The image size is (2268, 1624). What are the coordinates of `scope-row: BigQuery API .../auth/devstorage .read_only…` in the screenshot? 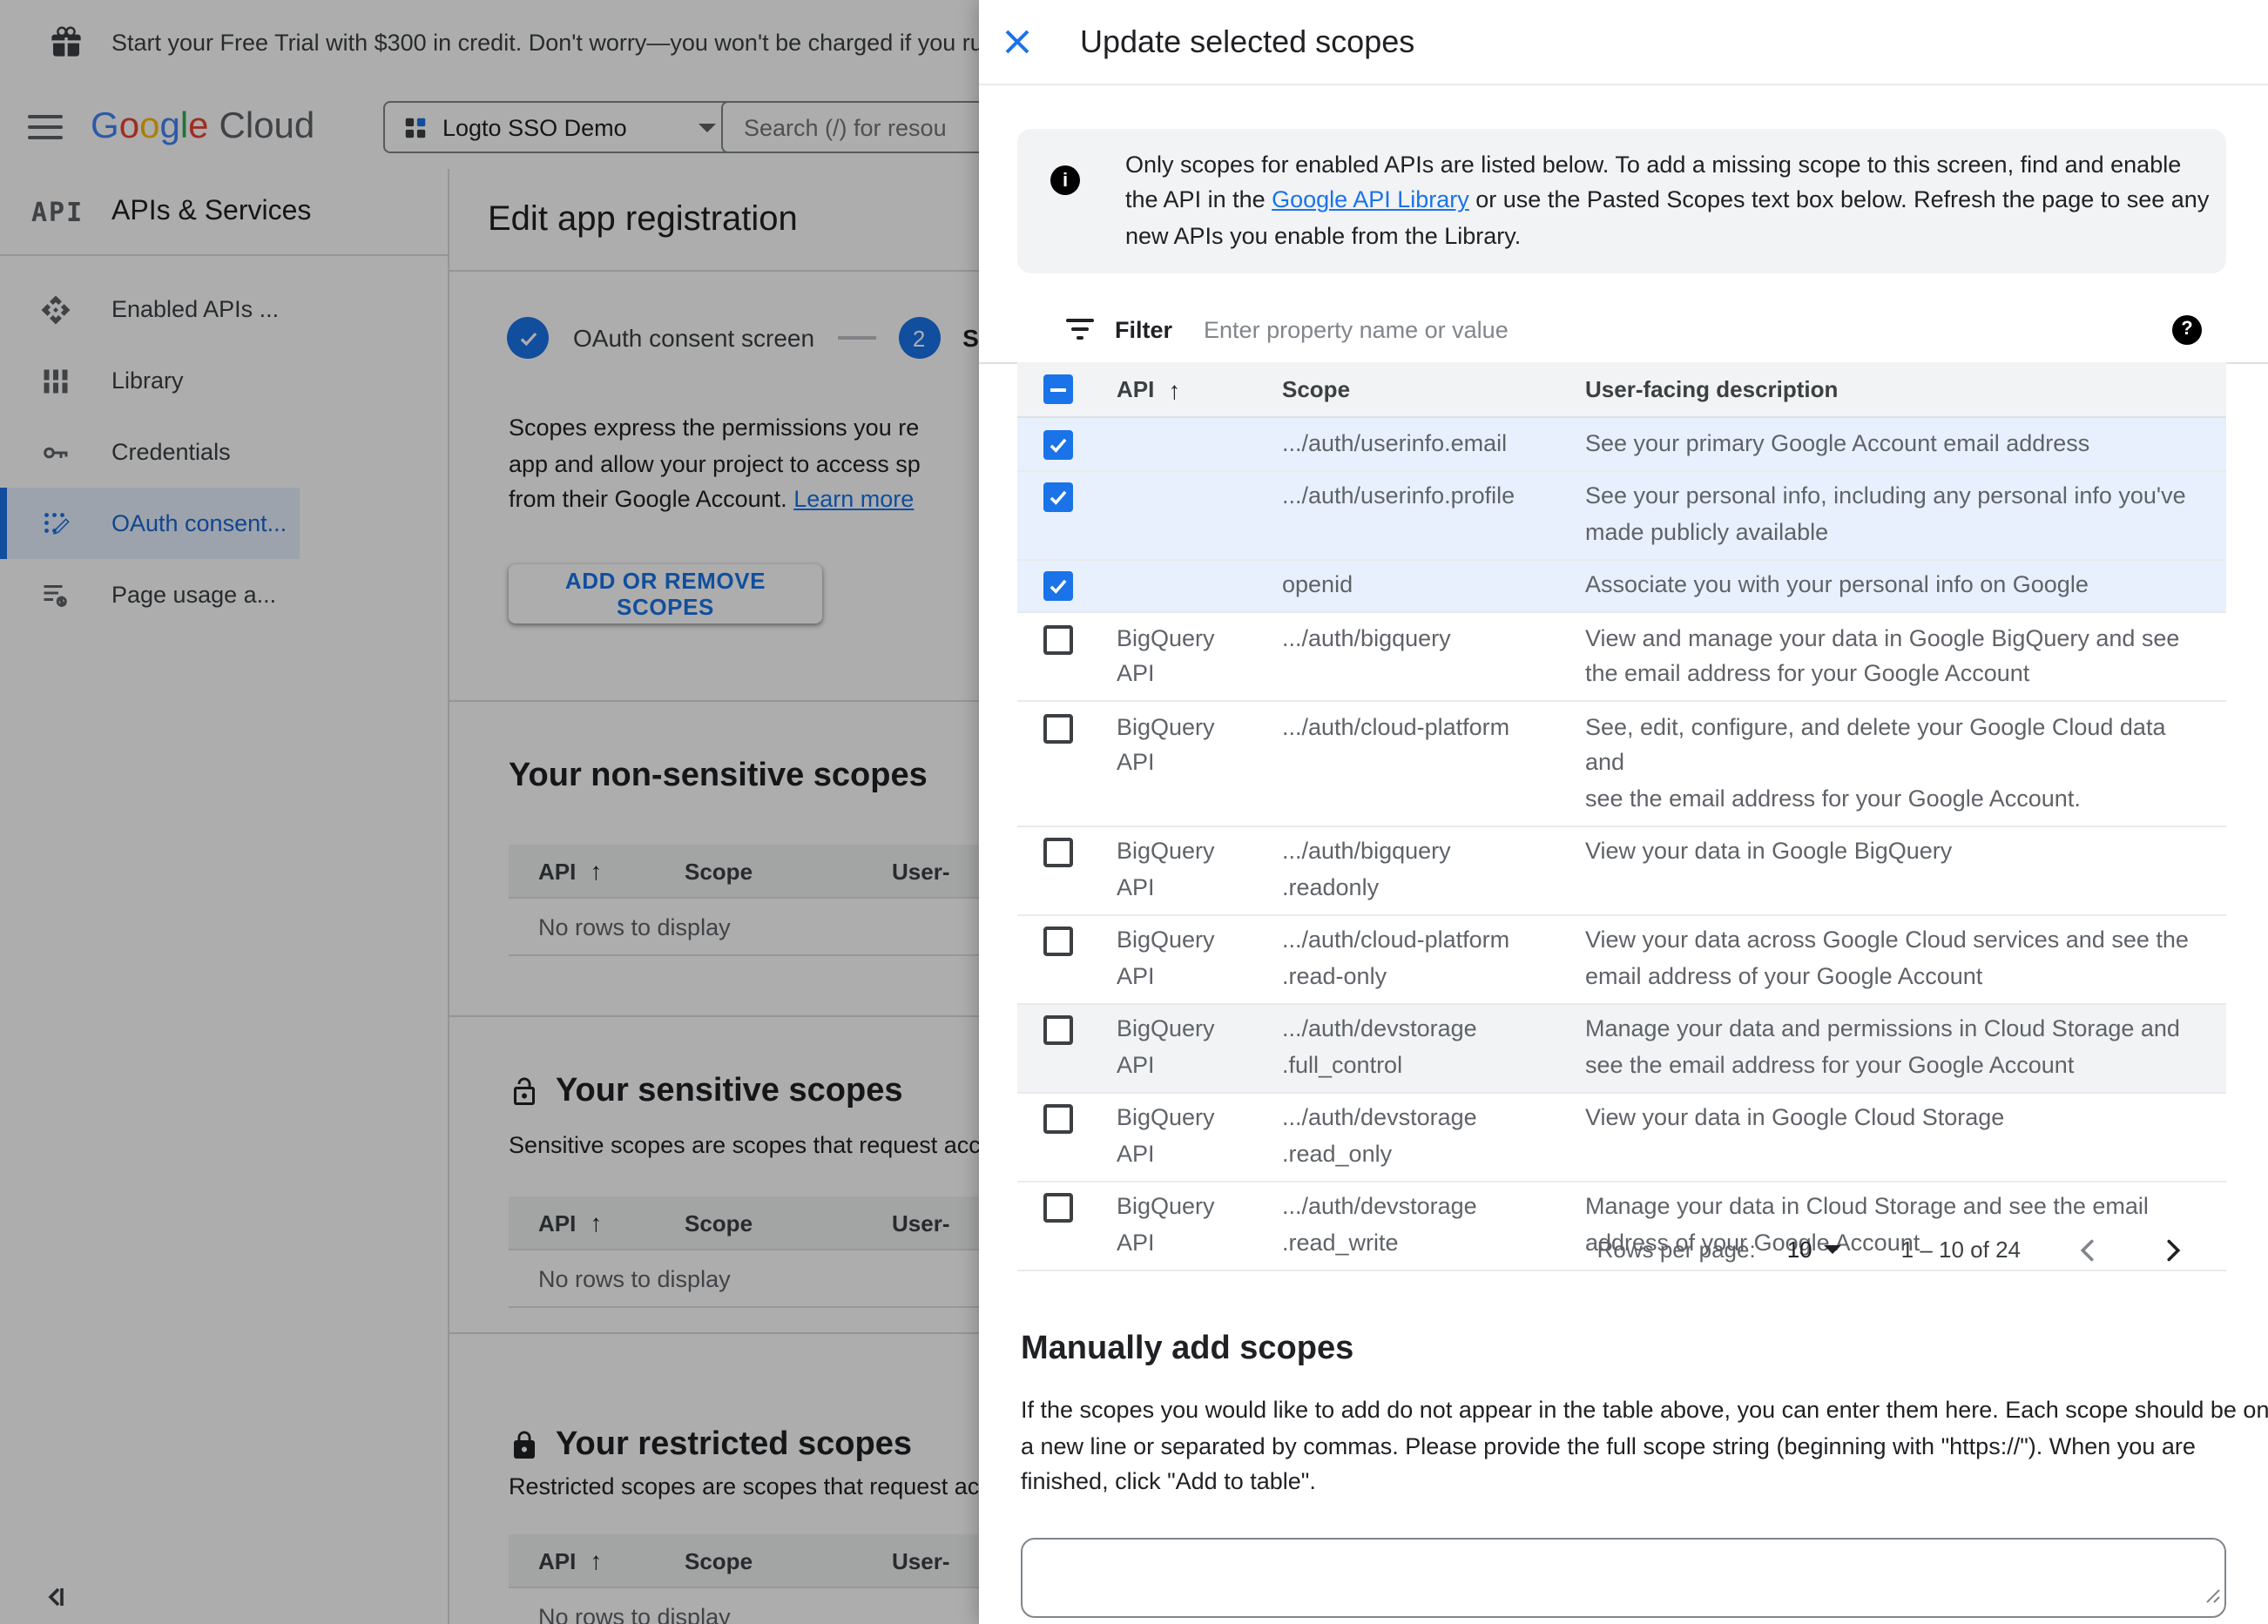 It's located at (1621, 1137).